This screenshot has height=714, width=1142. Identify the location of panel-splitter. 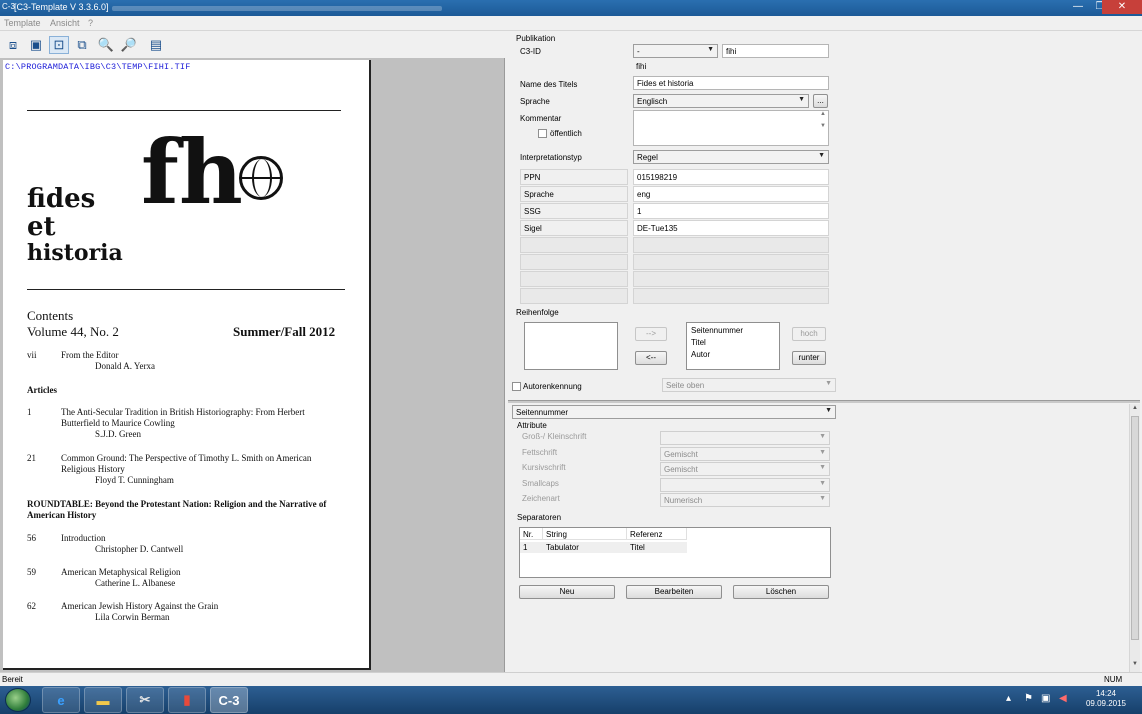
(824, 401).